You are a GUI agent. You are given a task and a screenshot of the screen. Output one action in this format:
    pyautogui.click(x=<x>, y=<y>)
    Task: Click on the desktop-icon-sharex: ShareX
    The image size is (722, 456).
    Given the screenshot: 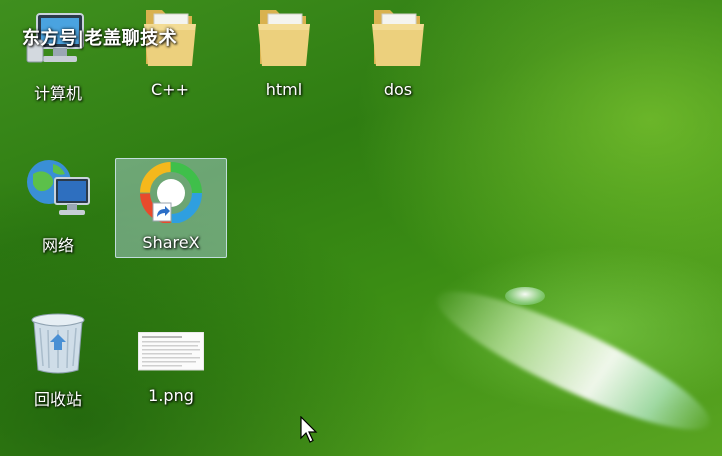 What is the action you would take?
    pyautogui.click(x=171, y=208)
    